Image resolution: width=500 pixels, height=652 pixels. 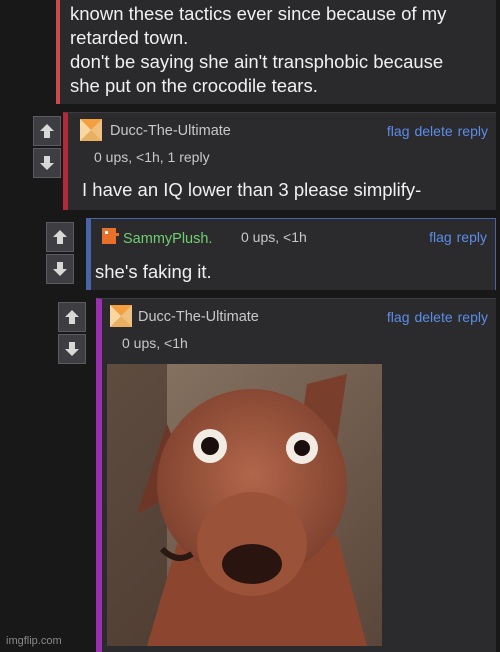 What do you see at coordinates (194, 85) in the screenshot?
I see `comment-line: she put on the crocodile tears.` at bounding box center [194, 85].